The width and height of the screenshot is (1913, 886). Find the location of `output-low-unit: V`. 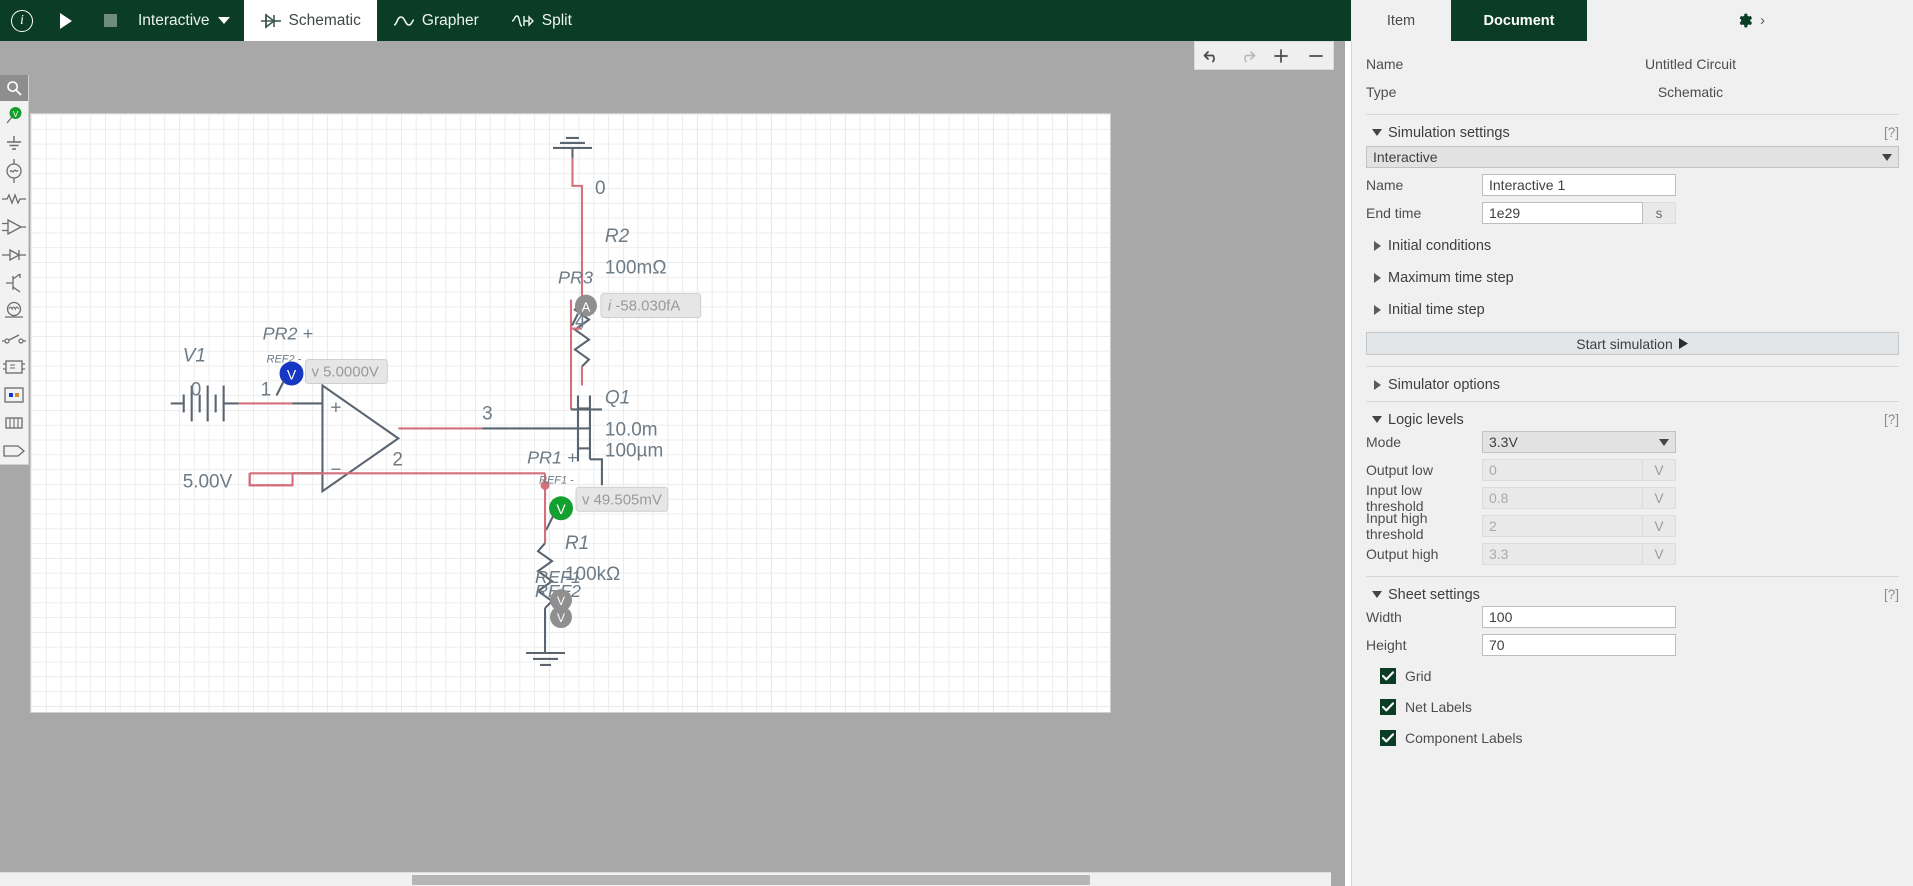

output-low-unit: V is located at coordinates (1659, 470).